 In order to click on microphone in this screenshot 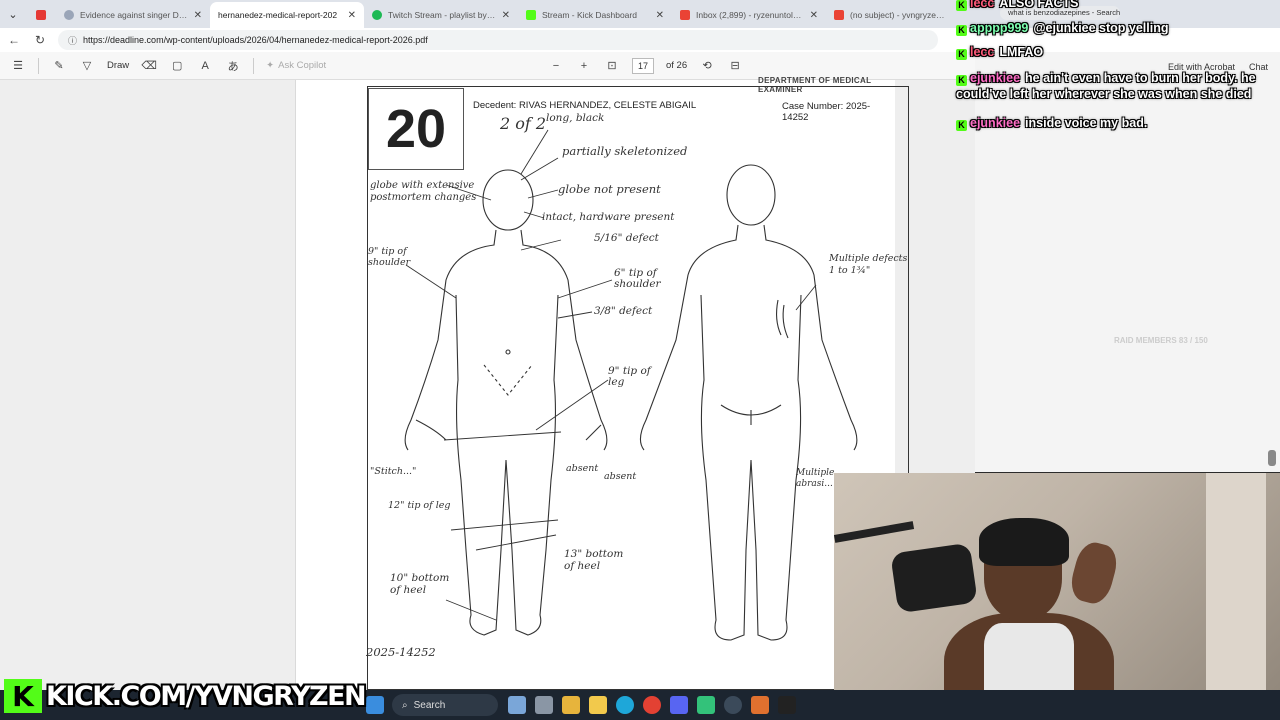, I will do `click(934, 578)`.